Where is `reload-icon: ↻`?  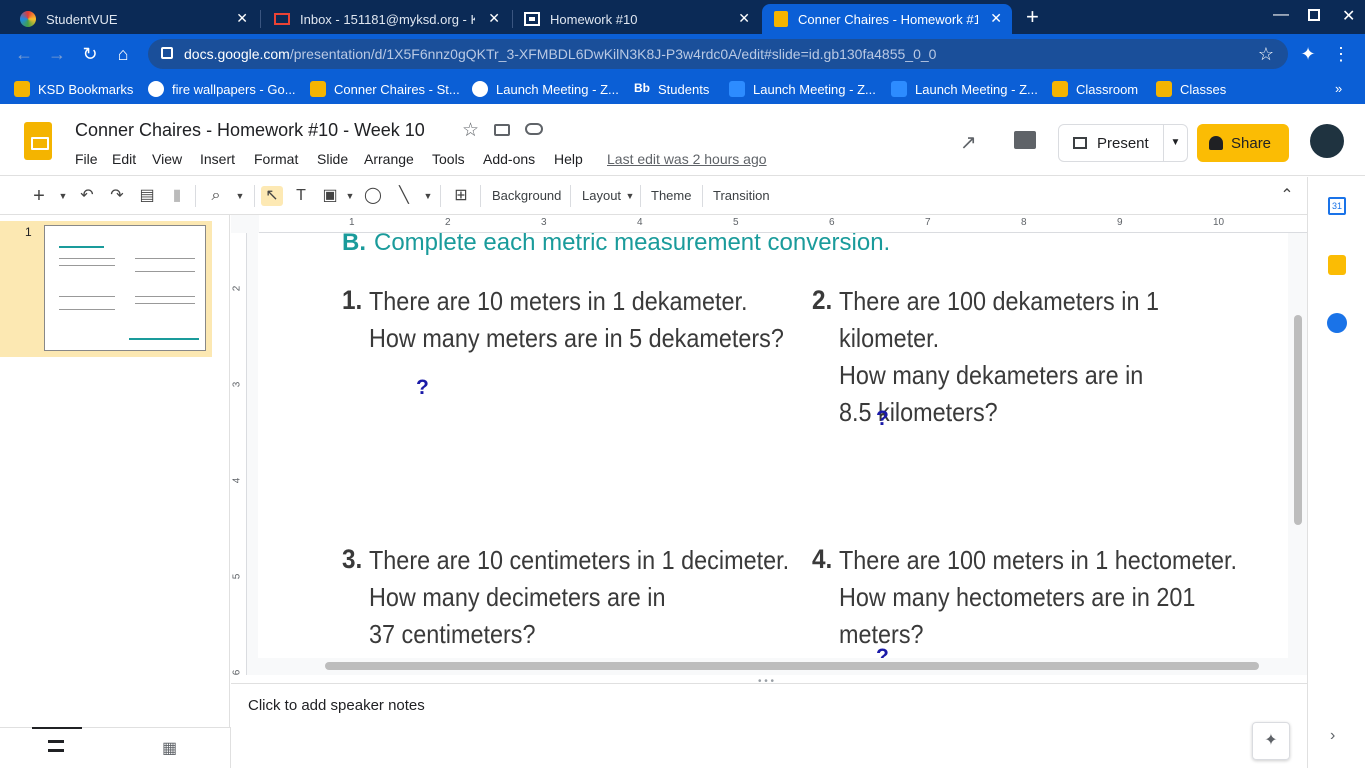 reload-icon: ↻ is located at coordinates (90, 54).